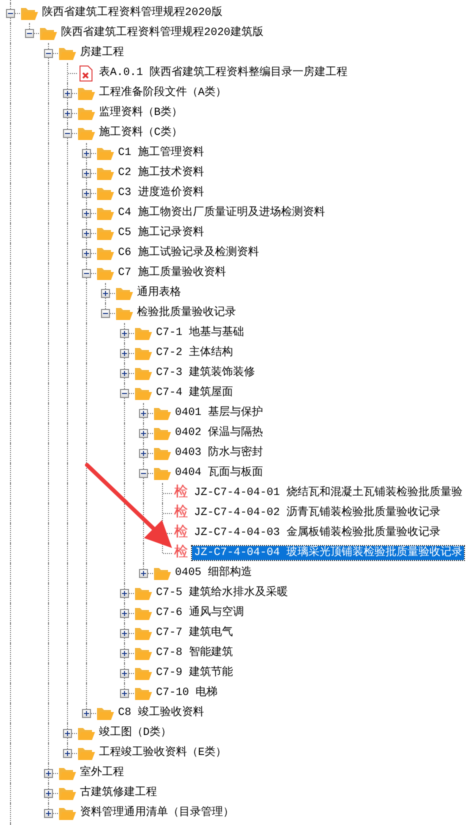 Image resolution: width=474 pixels, height=825 pixels. What do you see at coordinates (102, 773) in the screenshot?
I see `tree-item: 室外工程` at bounding box center [102, 773].